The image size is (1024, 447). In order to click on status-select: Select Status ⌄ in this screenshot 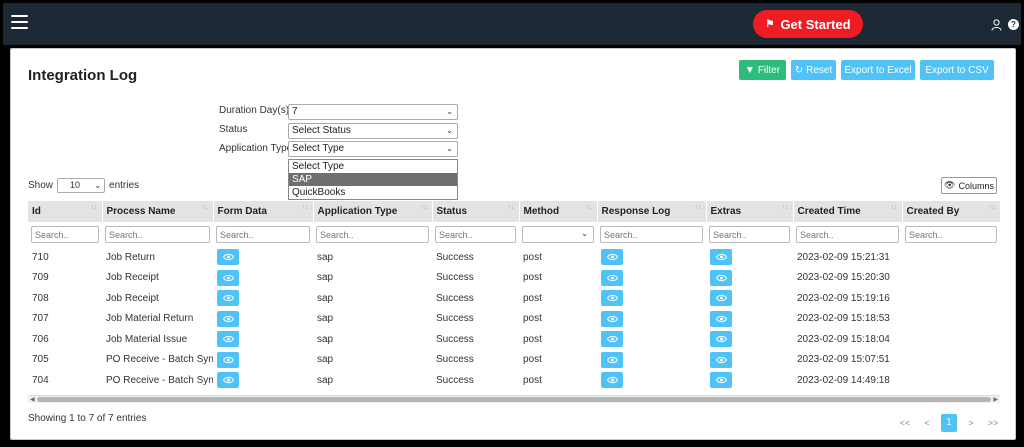, I will do `click(373, 131)`.